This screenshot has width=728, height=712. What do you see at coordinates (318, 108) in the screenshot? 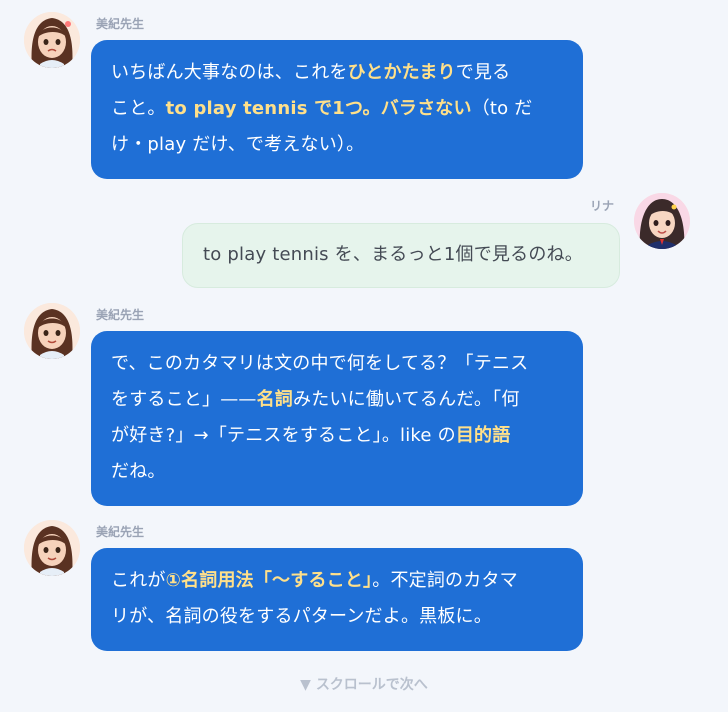
I see `highlighted-text: to play tennis で1つ。バラさない` at bounding box center [318, 108].